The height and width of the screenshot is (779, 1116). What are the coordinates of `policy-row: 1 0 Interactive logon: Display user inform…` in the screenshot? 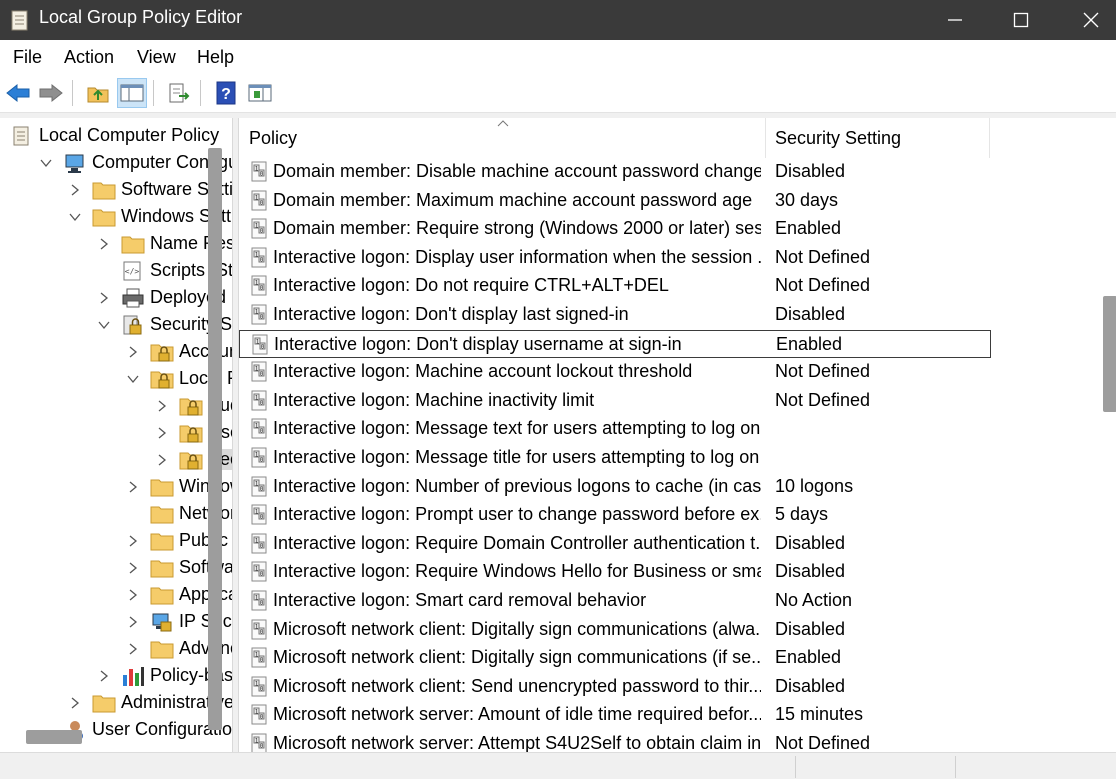 It's located at (619, 258).